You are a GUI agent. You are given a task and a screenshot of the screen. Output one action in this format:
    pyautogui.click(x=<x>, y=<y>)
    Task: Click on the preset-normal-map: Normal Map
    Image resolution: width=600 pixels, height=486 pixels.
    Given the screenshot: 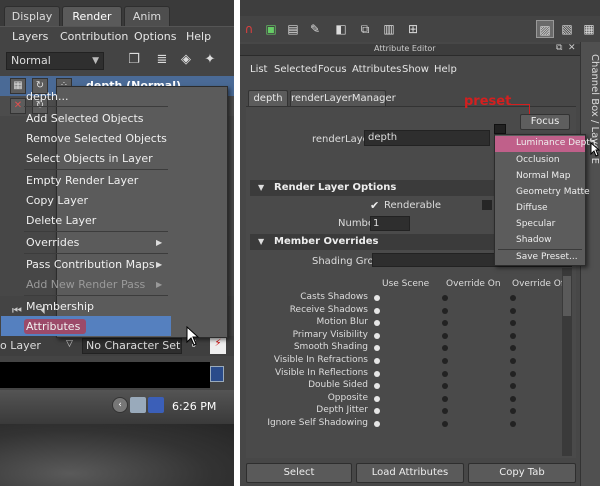 What is the action you would take?
    pyautogui.click(x=543, y=176)
    